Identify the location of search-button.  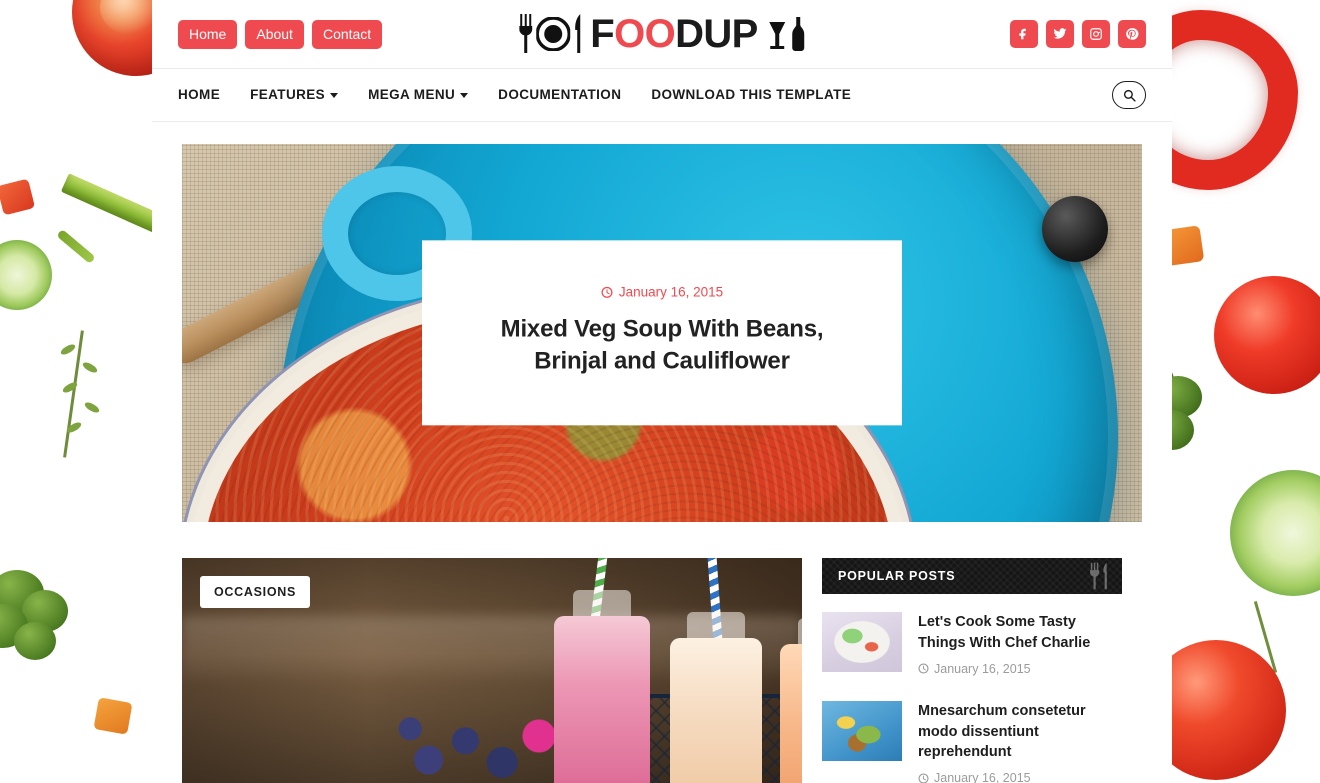
(1129, 95).